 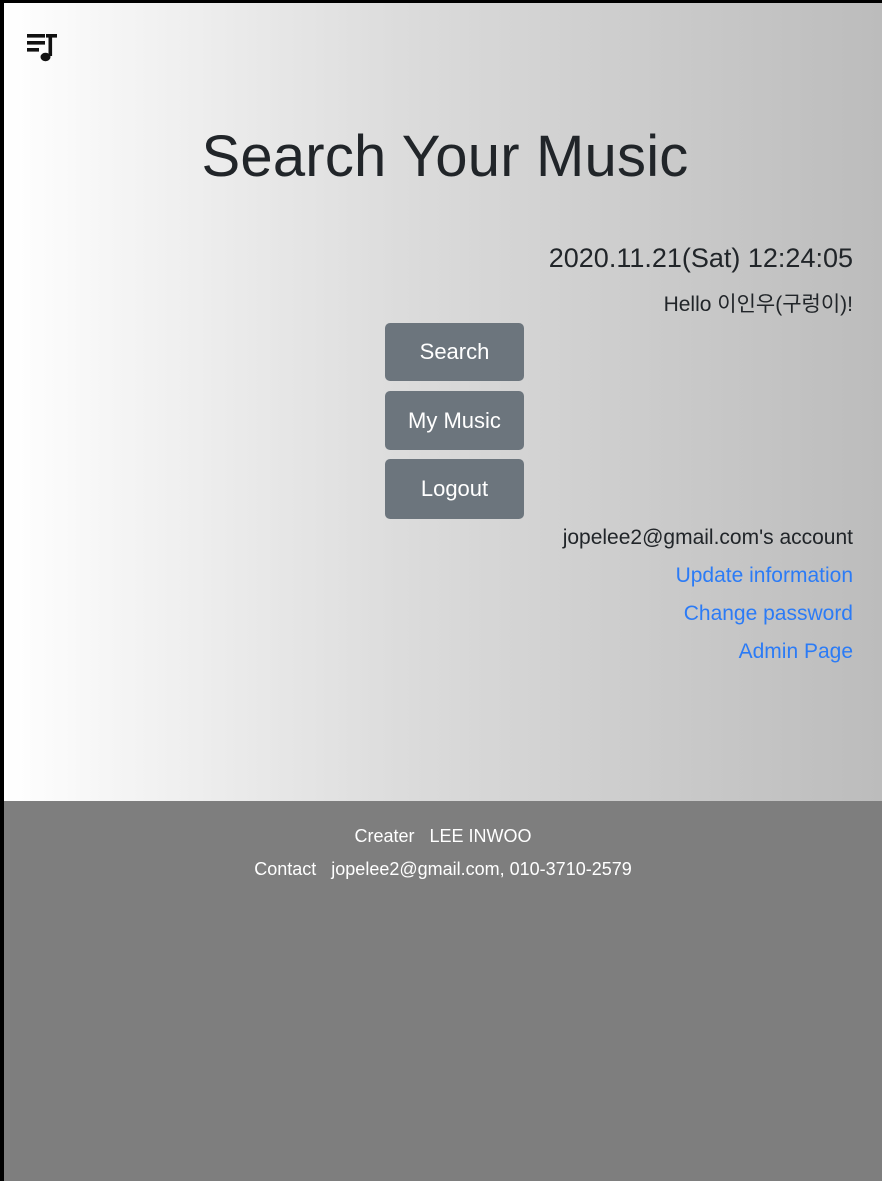 What do you see at coordinates (707, 537) in the screenshot?
I see `account-label: jopelee2@gmail.com's account` at bounding box center [707, 537].